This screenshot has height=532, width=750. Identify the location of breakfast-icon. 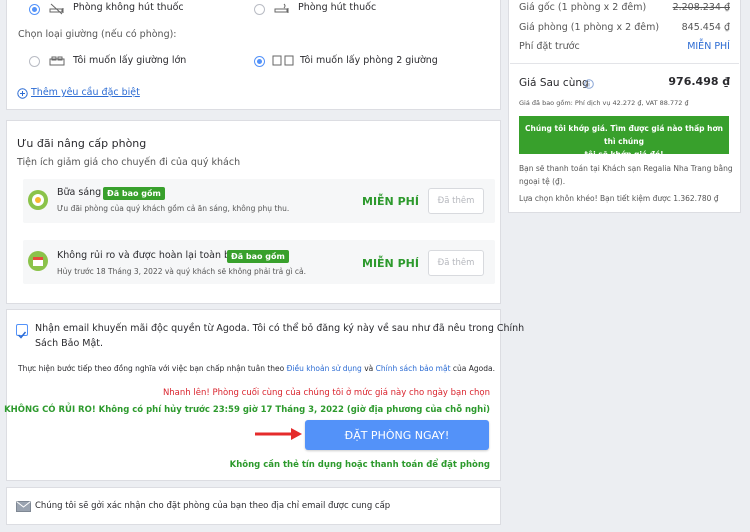
(38, 200).